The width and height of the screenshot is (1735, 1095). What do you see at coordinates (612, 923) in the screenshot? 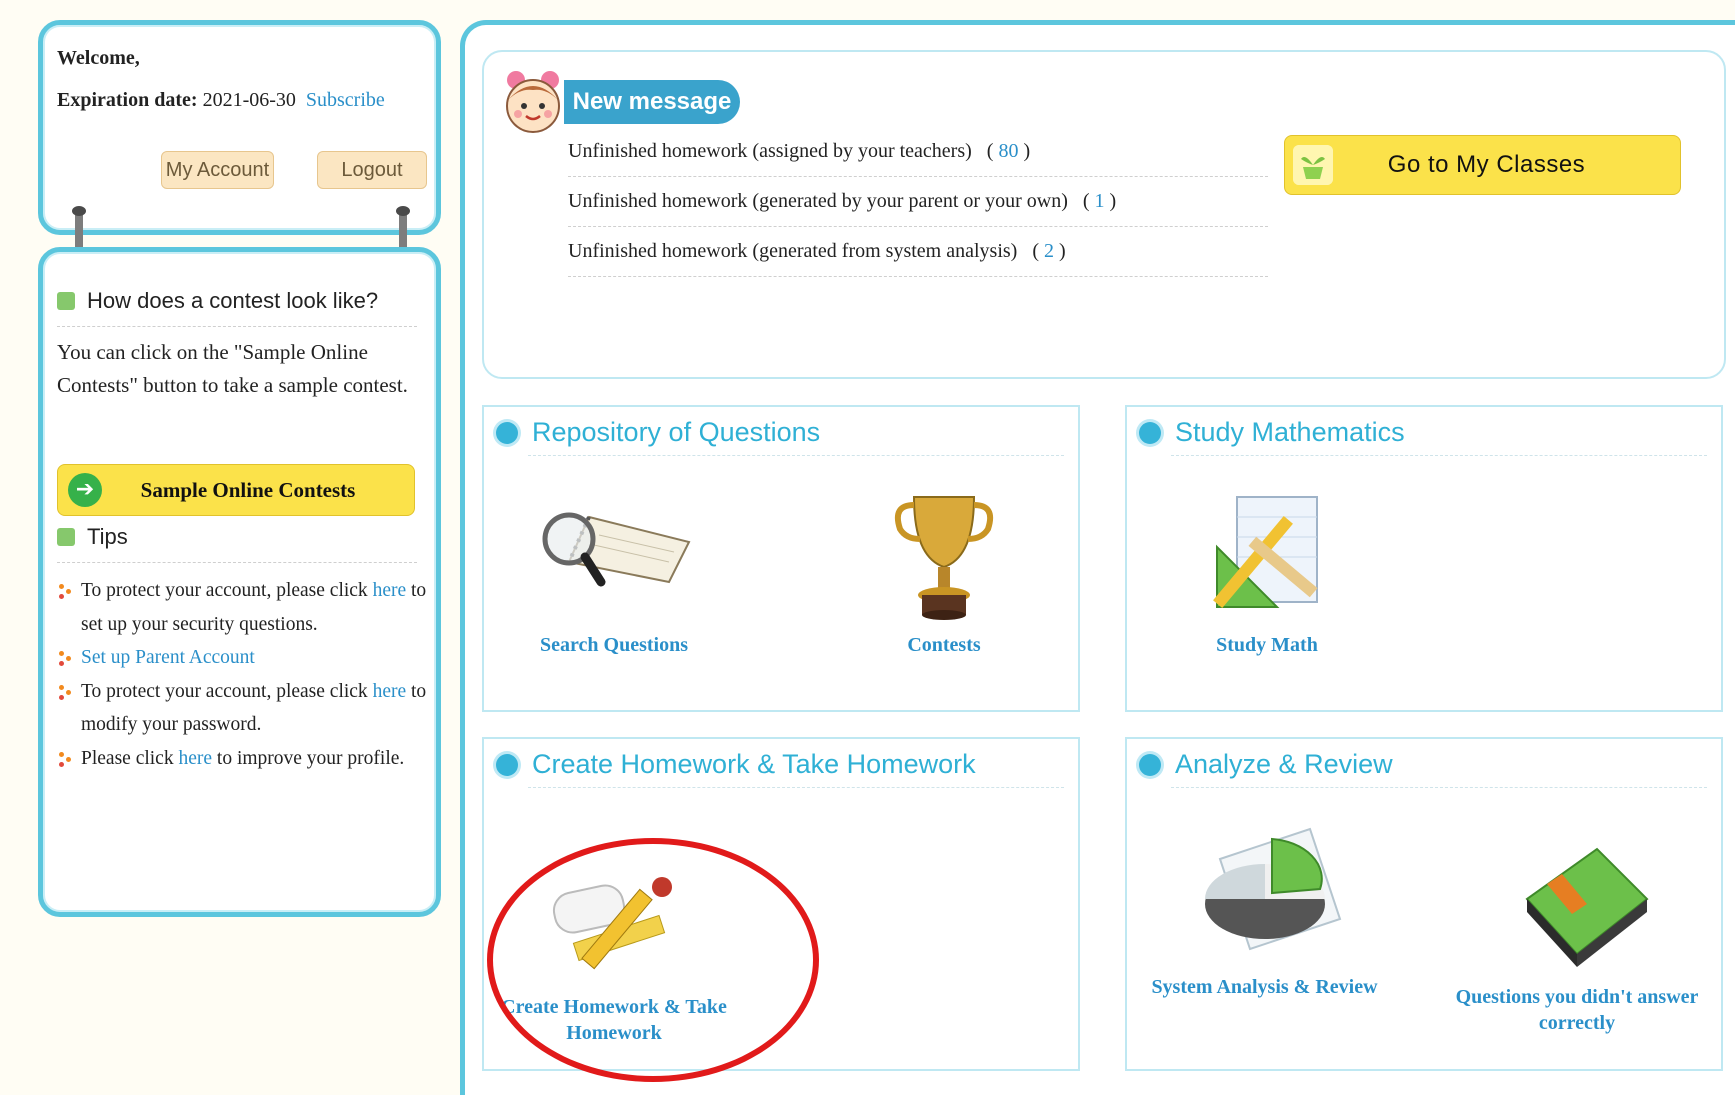
I see `scroll-pencil-icon` at bounding box center [612, 923].